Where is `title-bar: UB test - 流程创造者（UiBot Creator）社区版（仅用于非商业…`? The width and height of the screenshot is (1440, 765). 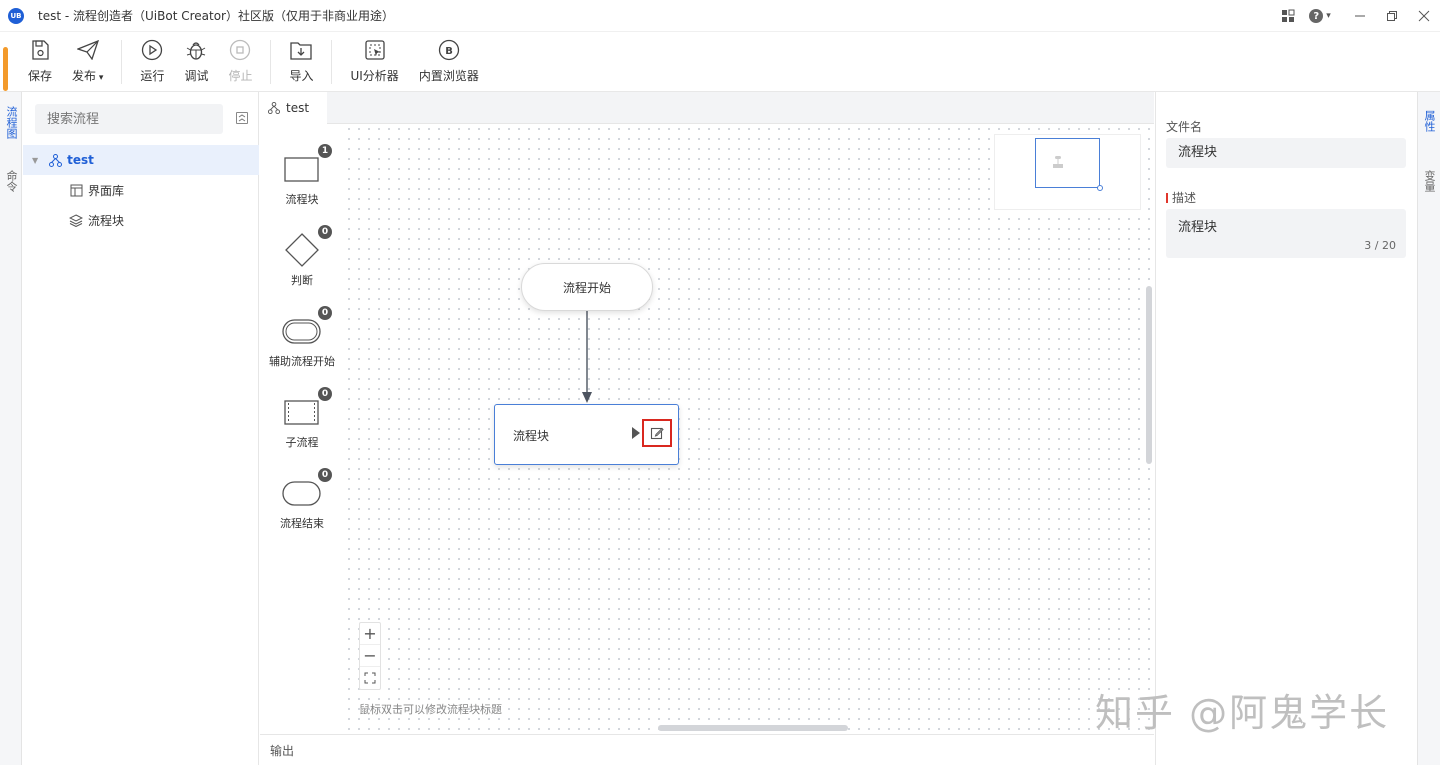 title-bar: UB test - 流程创造者（UiBot Creator）社区版（仅用于非商业… is located at coordinates (720, 16).